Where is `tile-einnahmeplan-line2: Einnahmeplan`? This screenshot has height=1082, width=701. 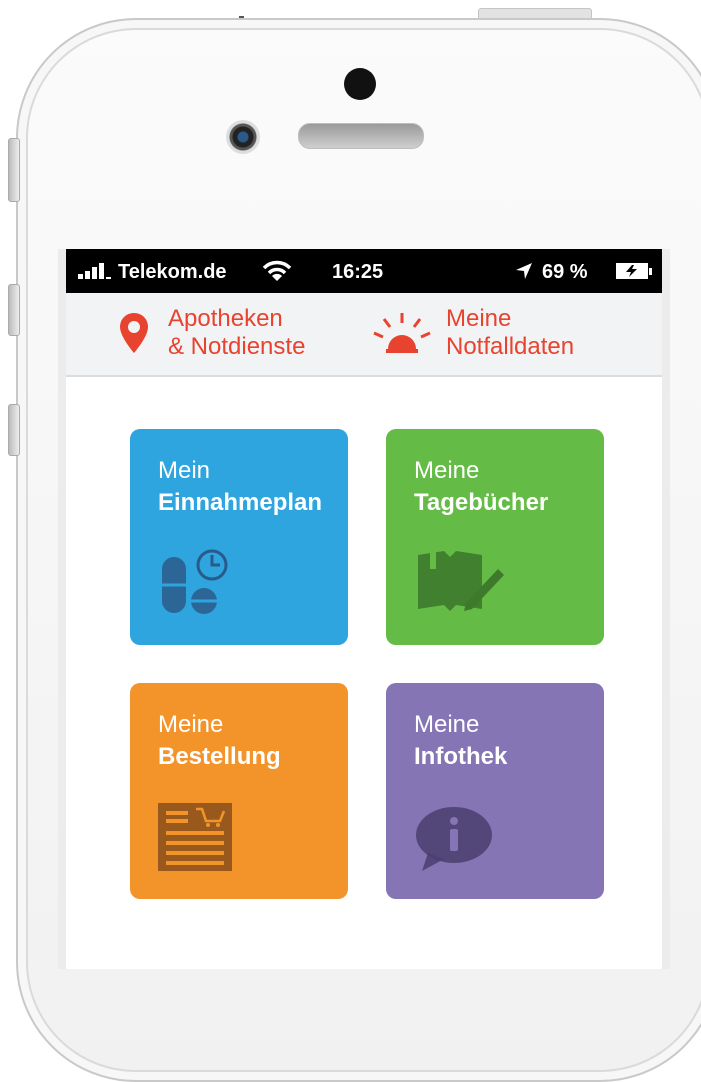
tile-einnahmeplan-line2: Einnahmeplan is located at coordinates (240, 502).